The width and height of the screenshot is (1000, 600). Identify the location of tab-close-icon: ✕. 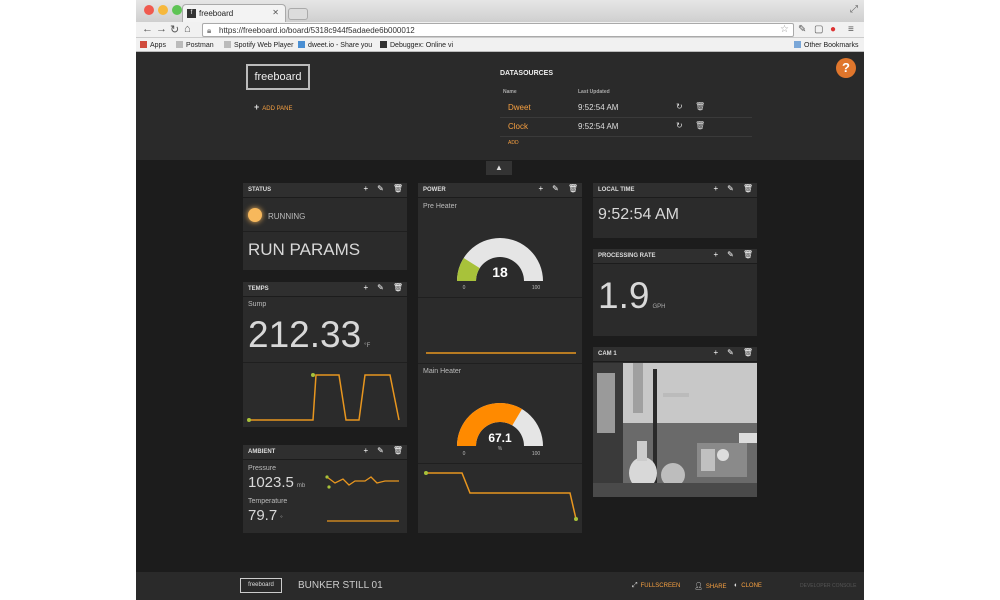
(275, 12).